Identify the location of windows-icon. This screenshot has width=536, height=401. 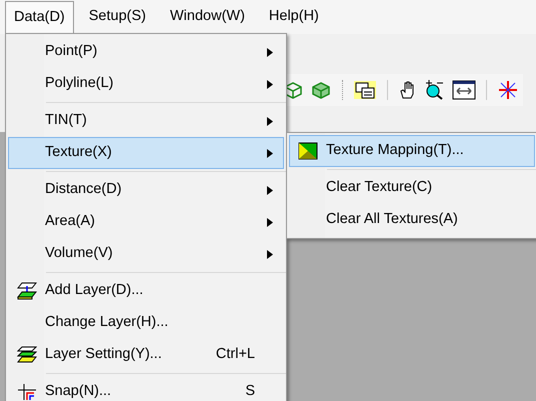
(365, 90).